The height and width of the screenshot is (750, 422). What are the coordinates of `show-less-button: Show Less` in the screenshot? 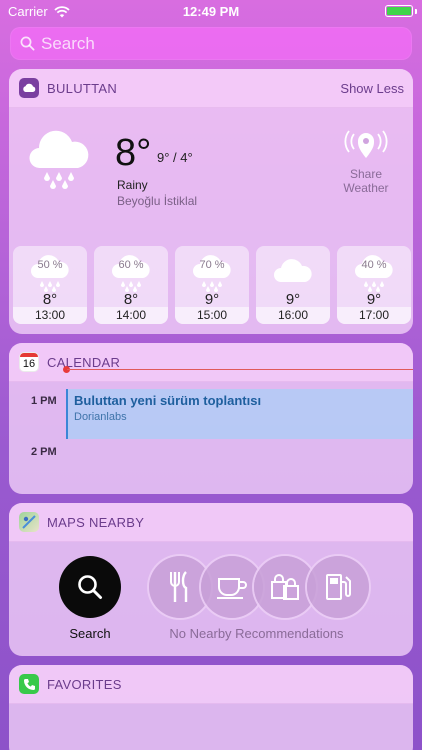 It's located at (372, 88).